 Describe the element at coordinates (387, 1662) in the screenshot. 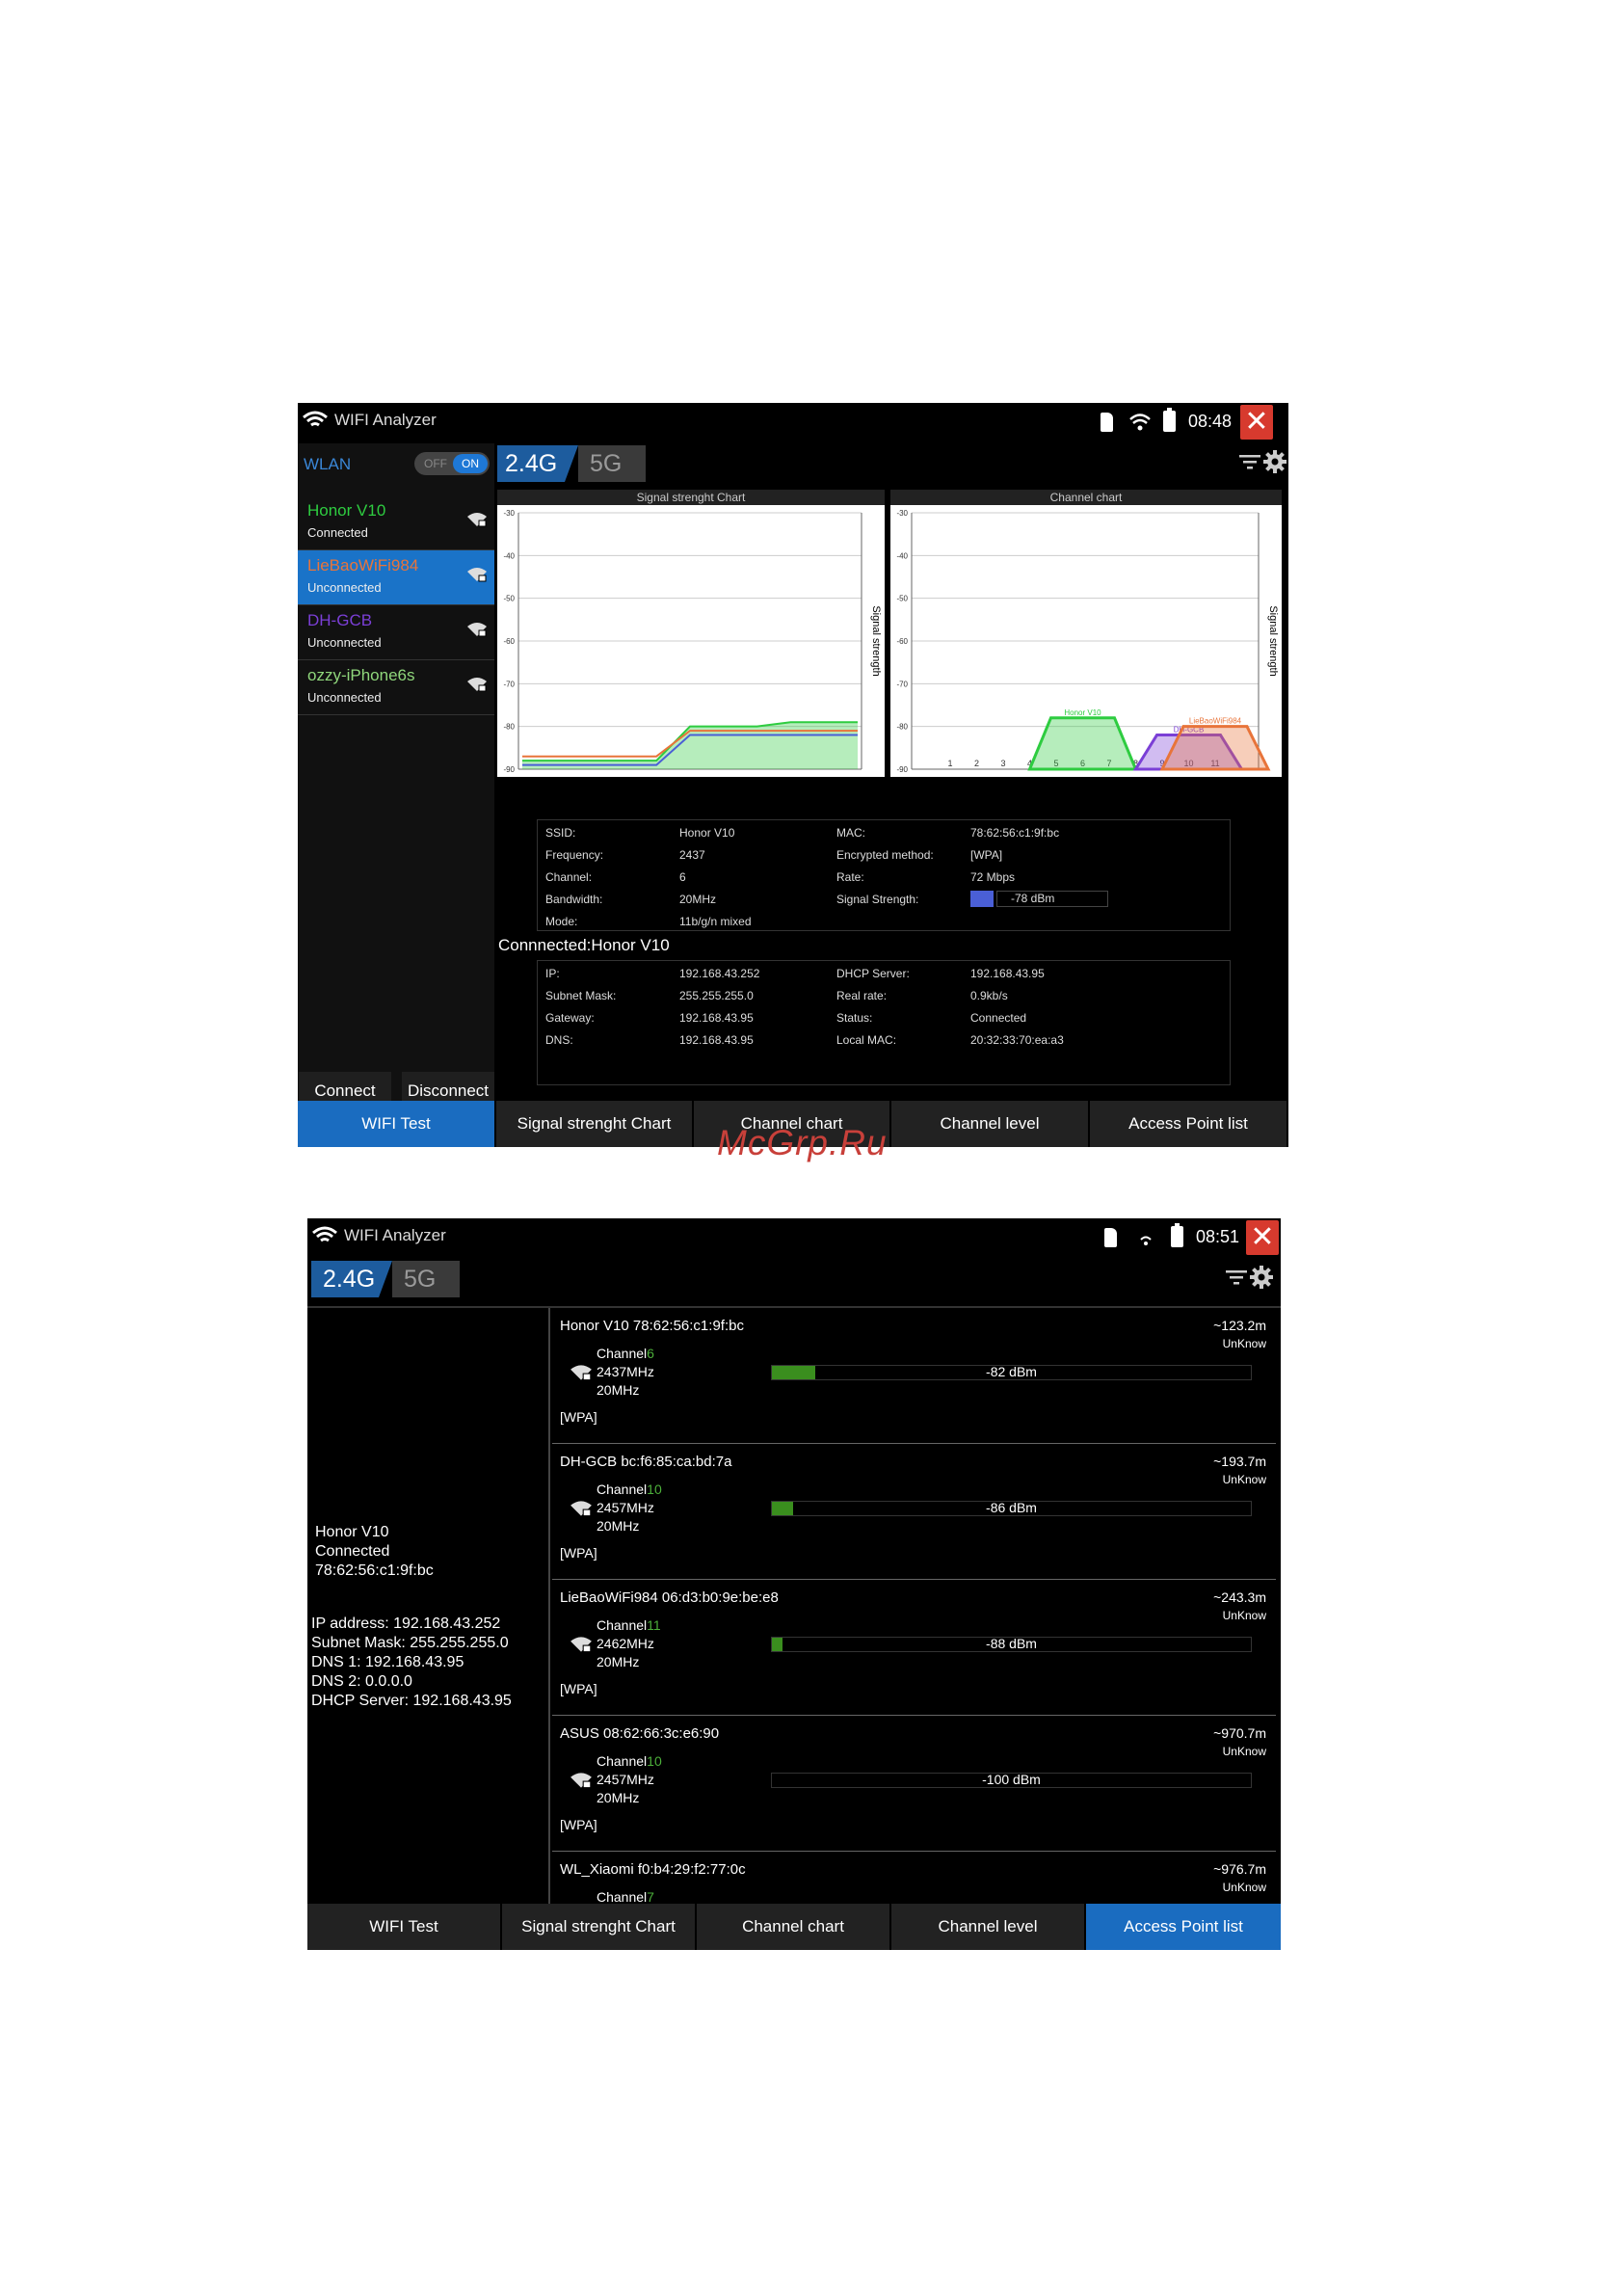

I see `side-dns1: DNS 1: 192.168.43.95` at that location.